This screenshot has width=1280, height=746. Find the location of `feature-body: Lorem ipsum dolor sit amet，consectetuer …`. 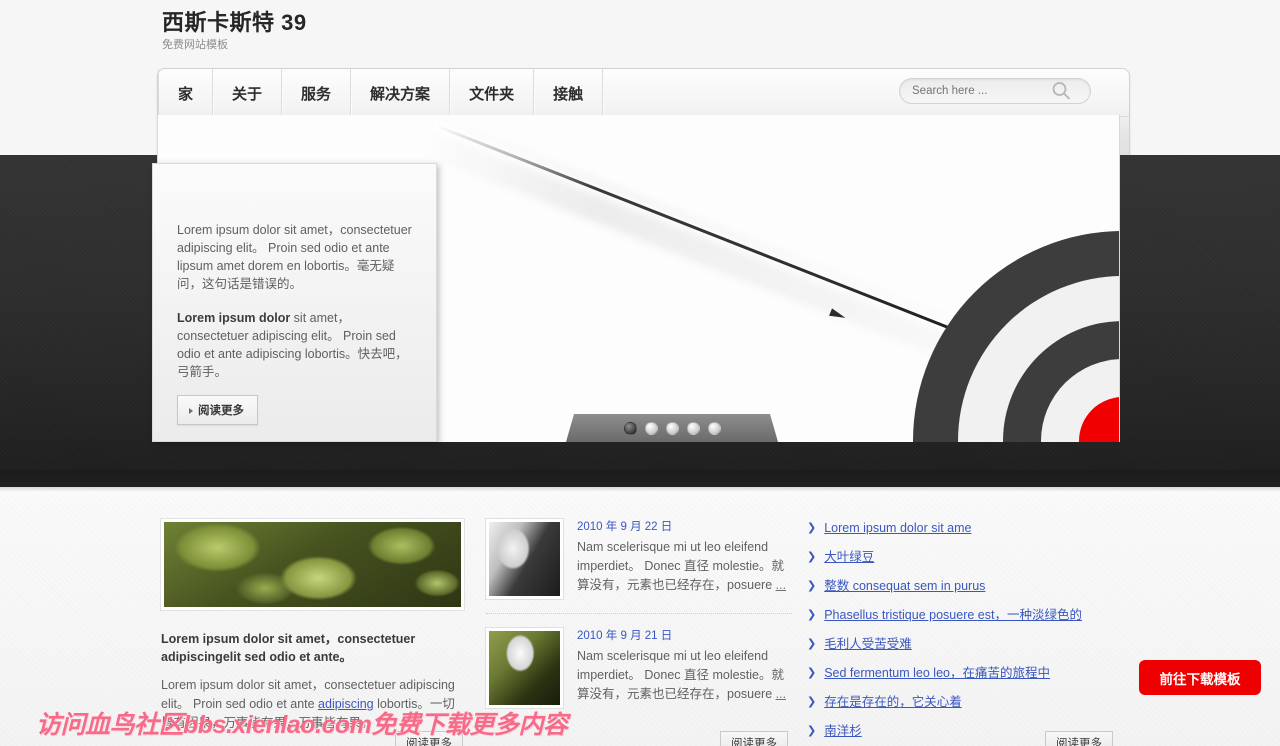

feature-body: Lorem ipsum dolor sit amet，consectetuer … is located at coordinates (313, 704).